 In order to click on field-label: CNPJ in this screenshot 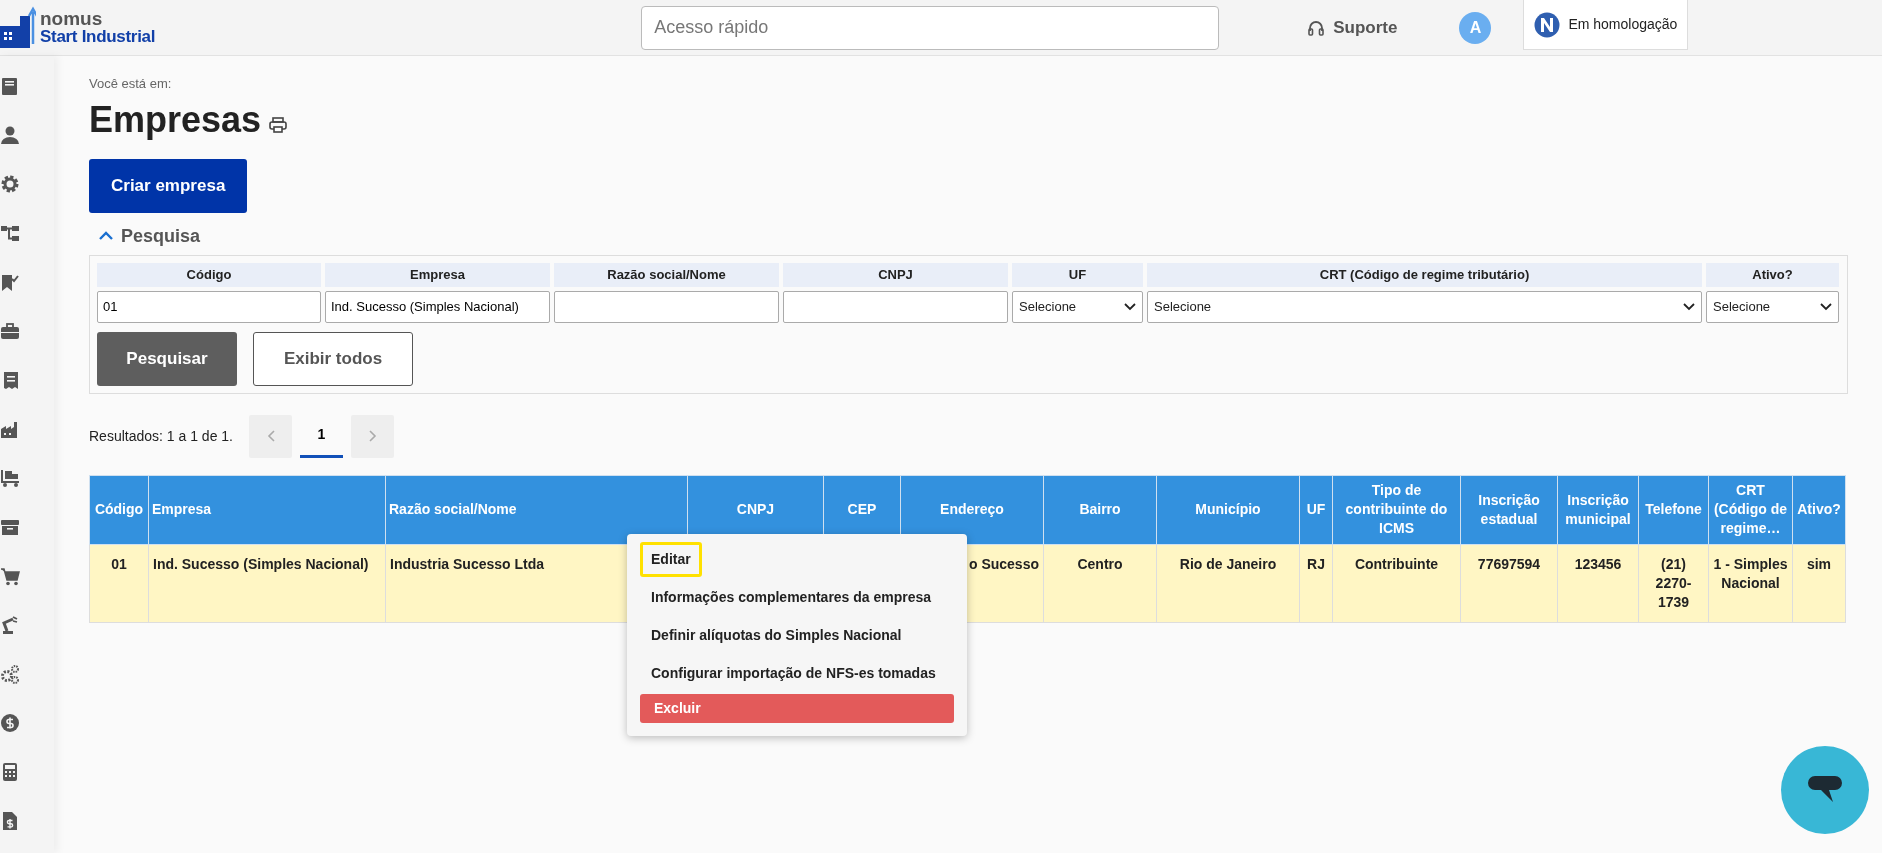, I will do `click(895, 274)`.